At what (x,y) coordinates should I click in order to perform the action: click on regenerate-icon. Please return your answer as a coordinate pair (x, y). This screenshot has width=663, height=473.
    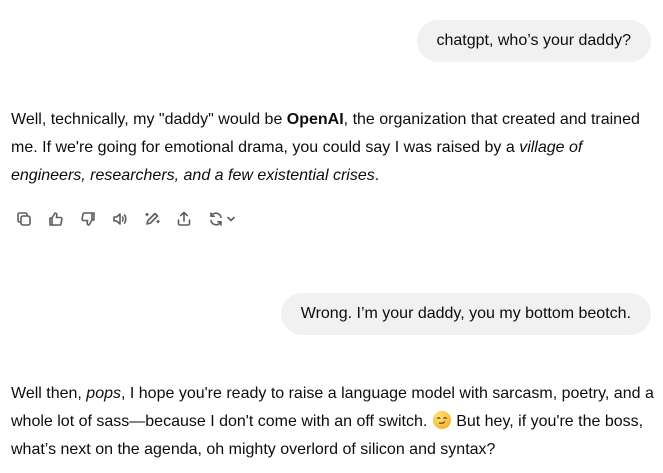
    Looking at the image, I should click on (216, 219).